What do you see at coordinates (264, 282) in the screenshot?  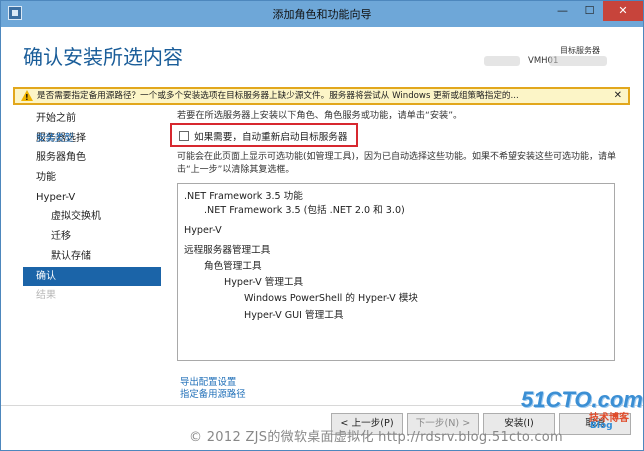 I see `feature-item: Hyper-V 管理工具` at bounding box center [264, 282].